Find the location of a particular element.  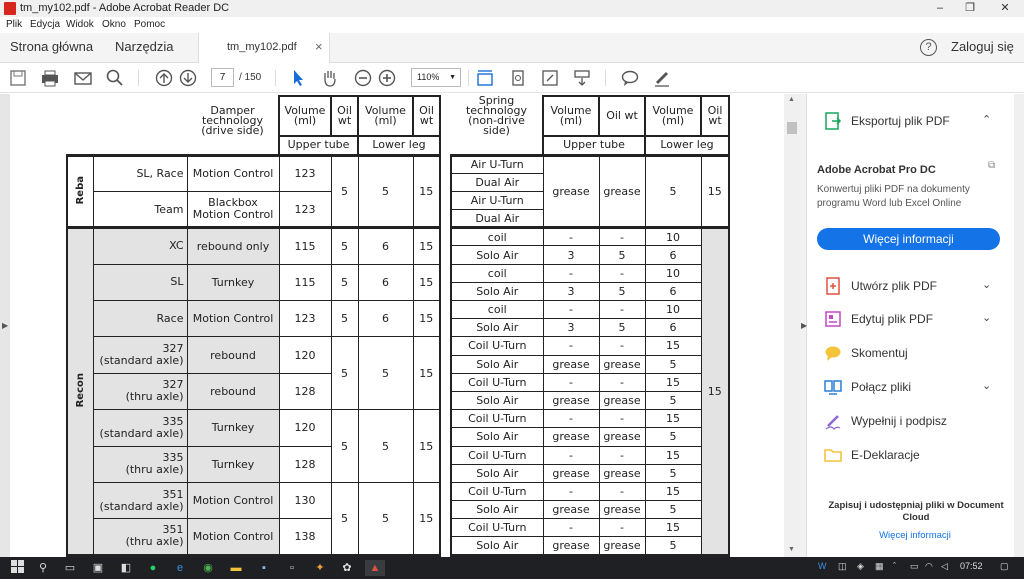

more-info-button: Więcej informacji is located at coordinates (908, 239).